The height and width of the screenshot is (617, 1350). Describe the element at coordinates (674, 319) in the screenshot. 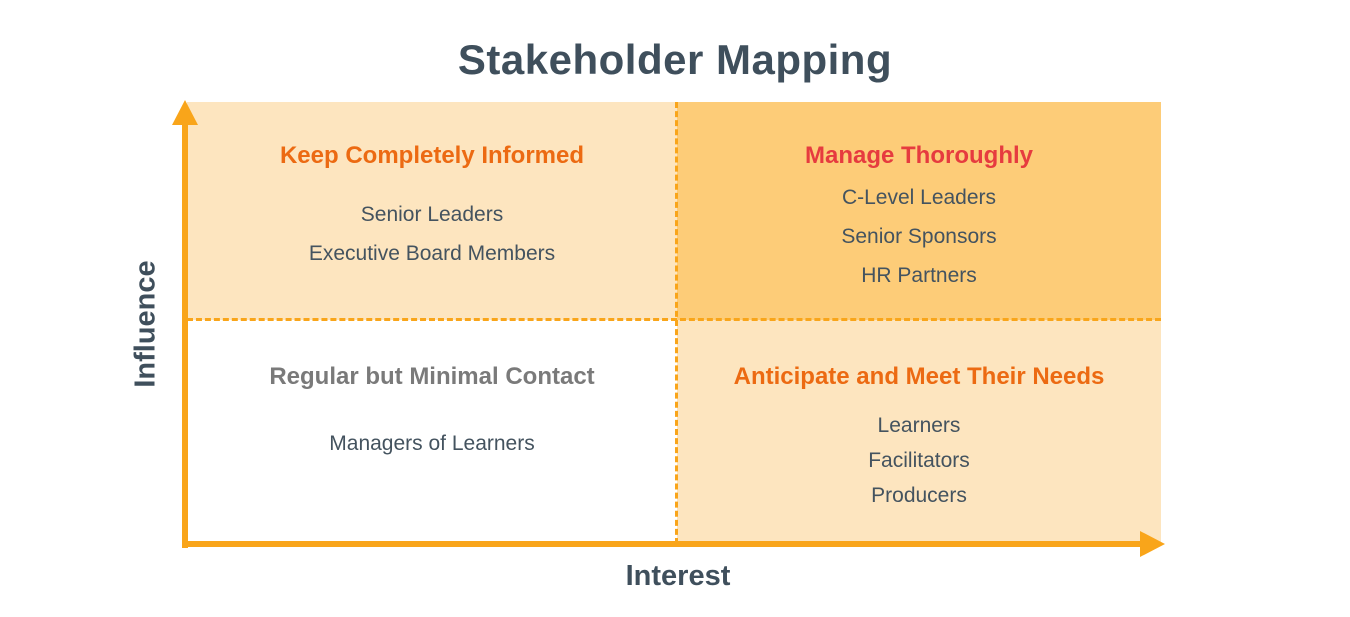

I see `horizontal-divider` at that location.